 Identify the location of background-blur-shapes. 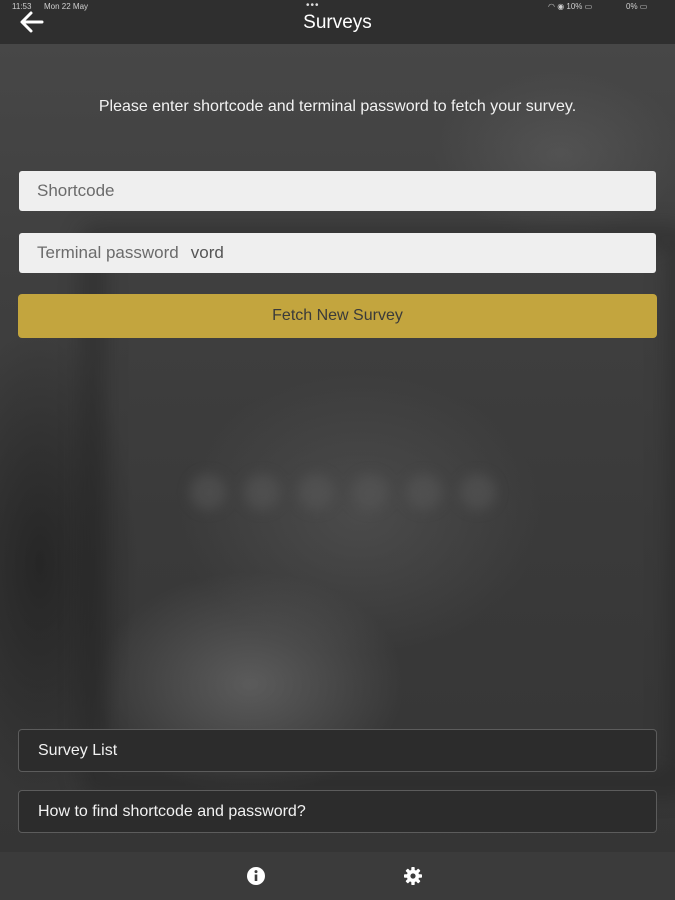
(360, 504).